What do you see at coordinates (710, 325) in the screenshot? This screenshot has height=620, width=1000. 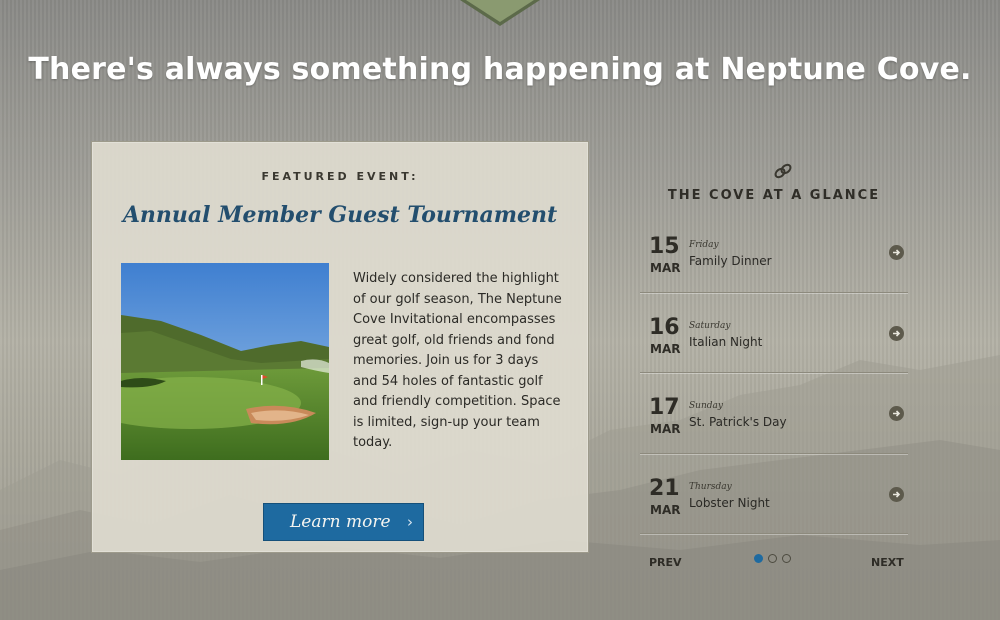 I see `event-weekday: Saturday` at bounding box center [710, 325].